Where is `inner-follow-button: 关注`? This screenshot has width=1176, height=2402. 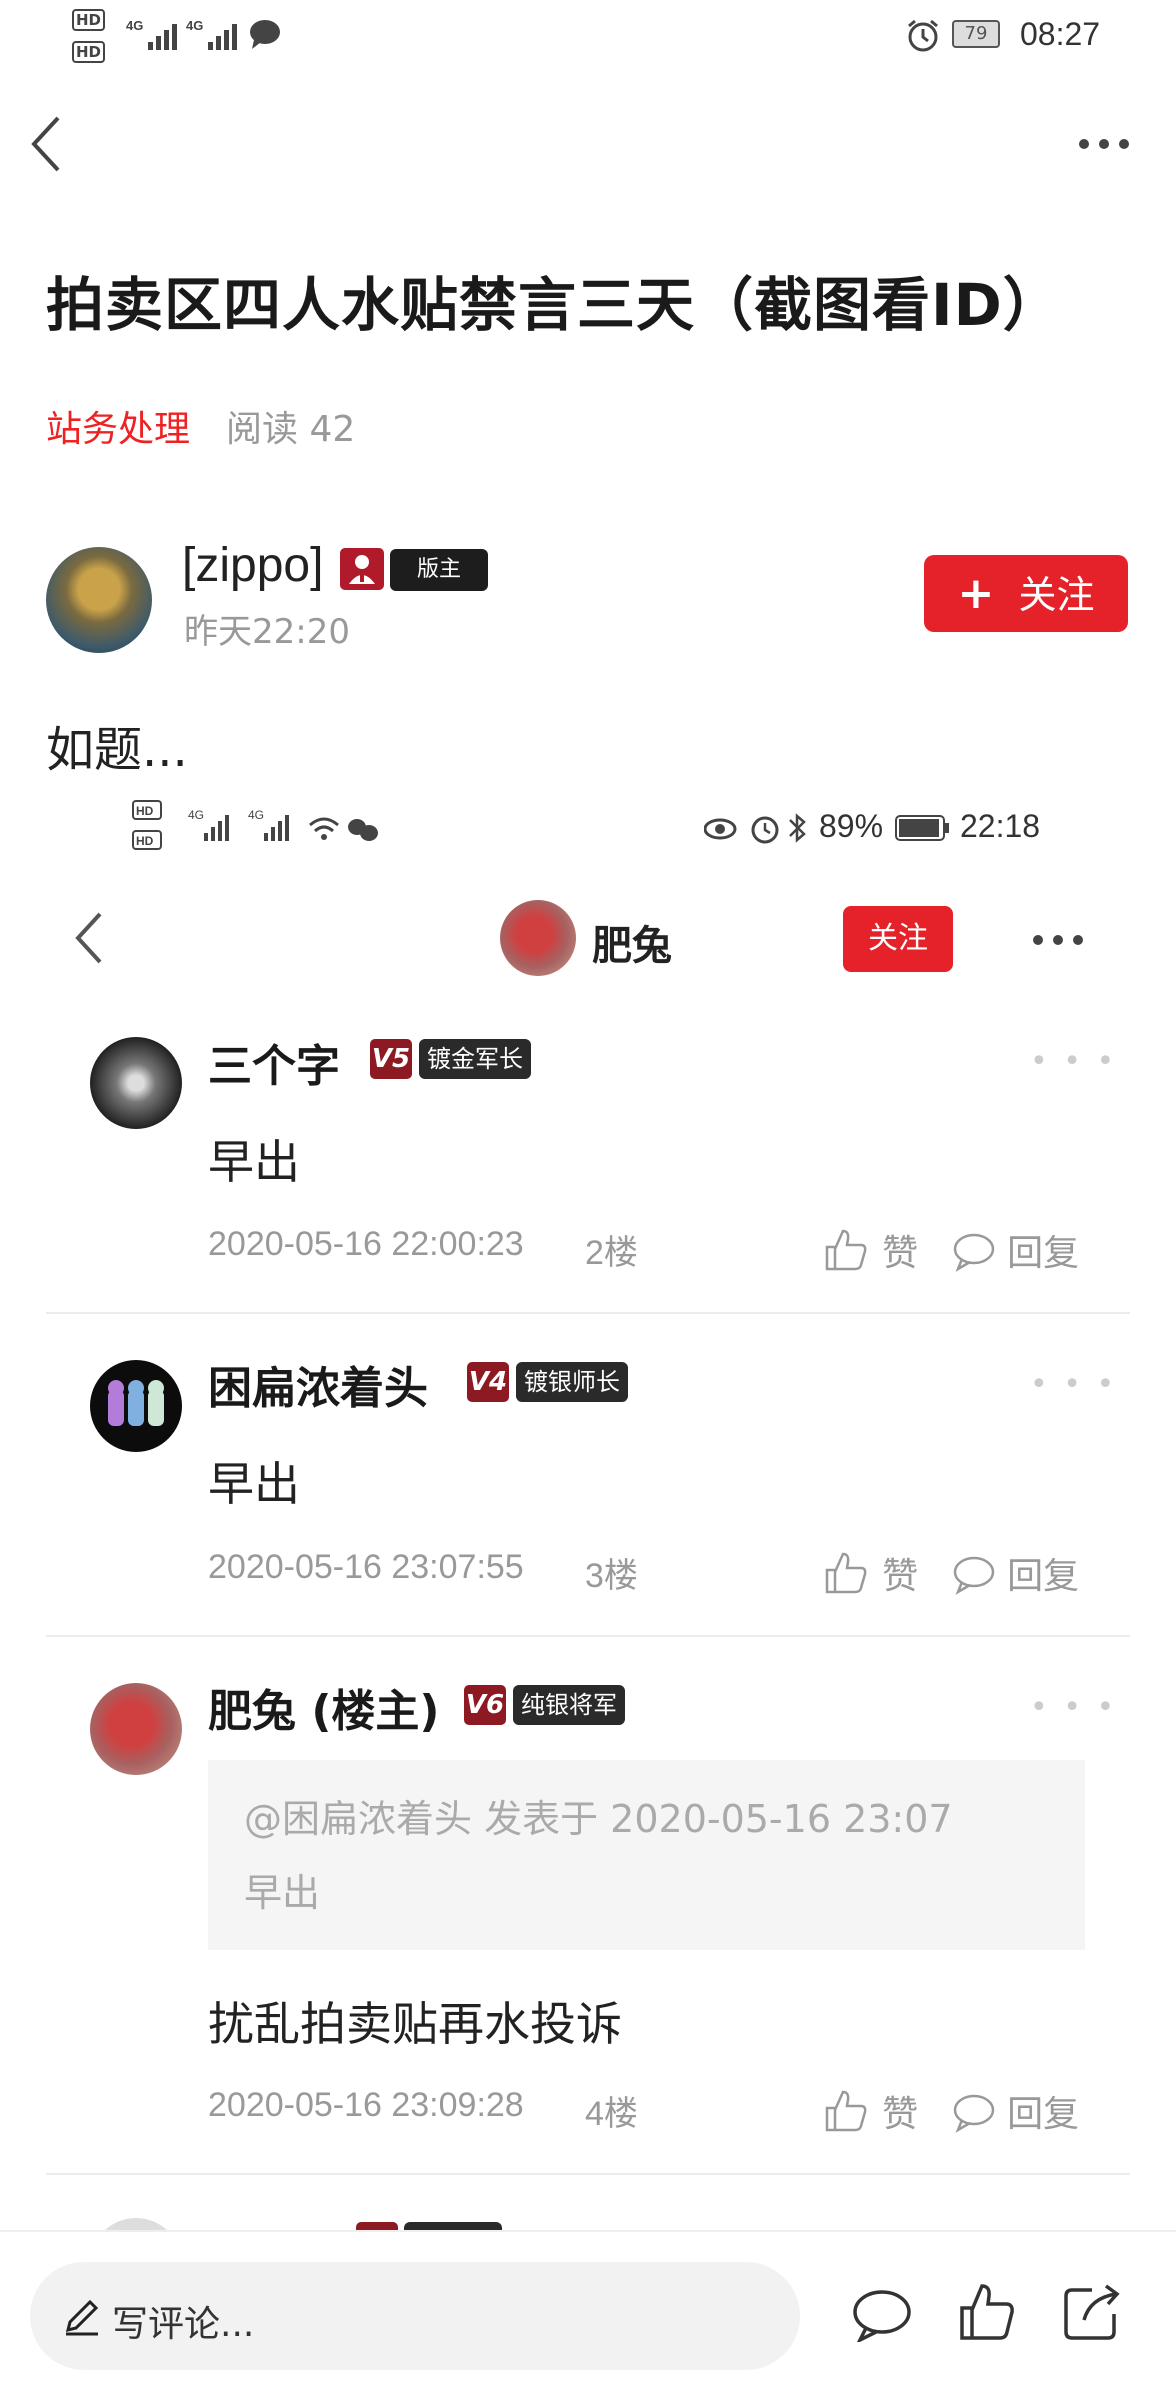 inner-follow-button: 关注 is located at coordinates (898, 939).